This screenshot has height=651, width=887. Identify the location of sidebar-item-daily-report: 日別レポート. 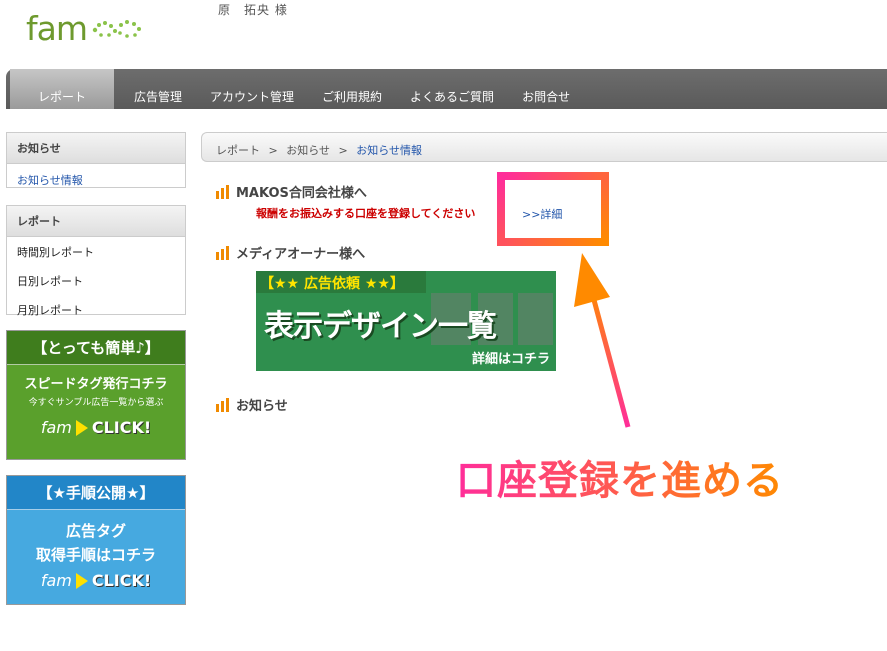
(96, 280).